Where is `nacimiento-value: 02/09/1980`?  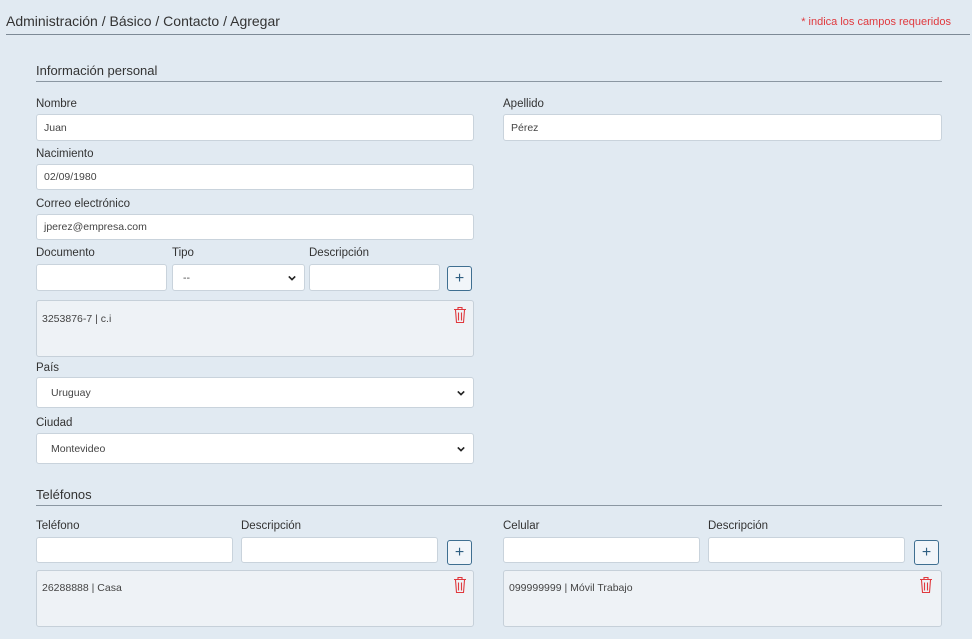
nacimiento-value: 02/09/1980 is located at coordinates (70, 177).